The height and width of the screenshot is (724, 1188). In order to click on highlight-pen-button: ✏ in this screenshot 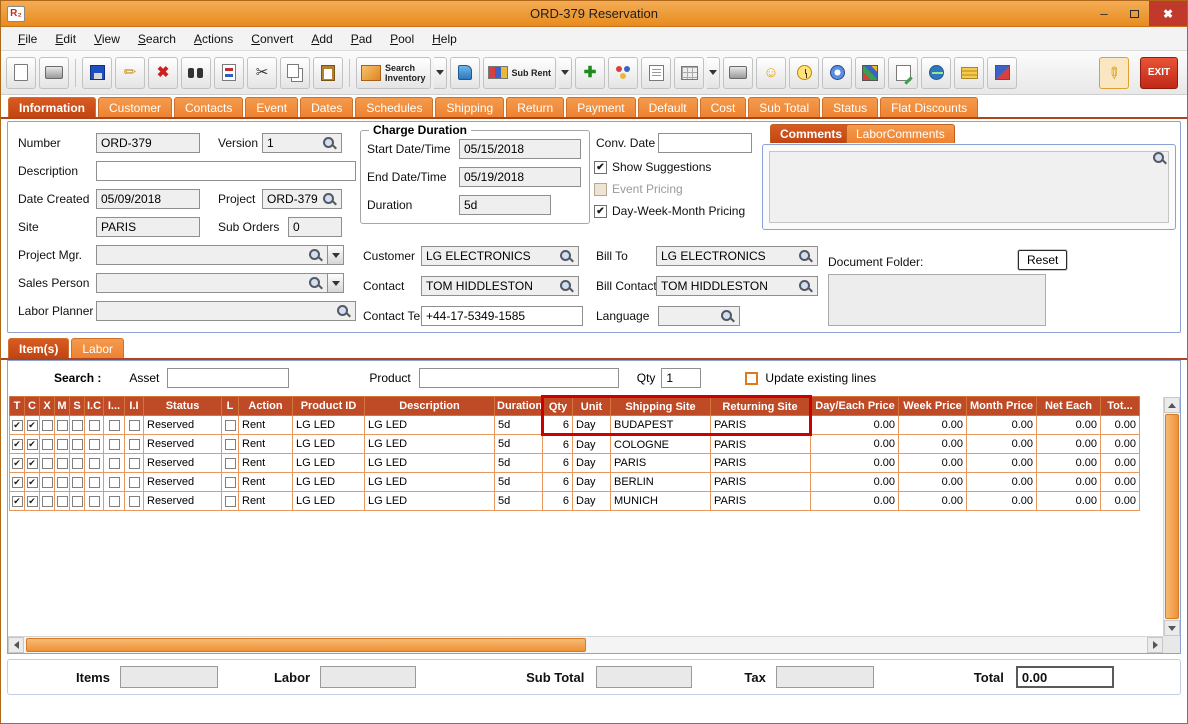, I will do `click(1114, 72)`.